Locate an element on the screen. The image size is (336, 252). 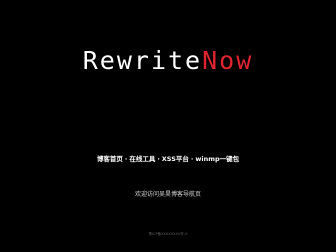
site-logo: RewriteNow is located at coordinates (168, 61).